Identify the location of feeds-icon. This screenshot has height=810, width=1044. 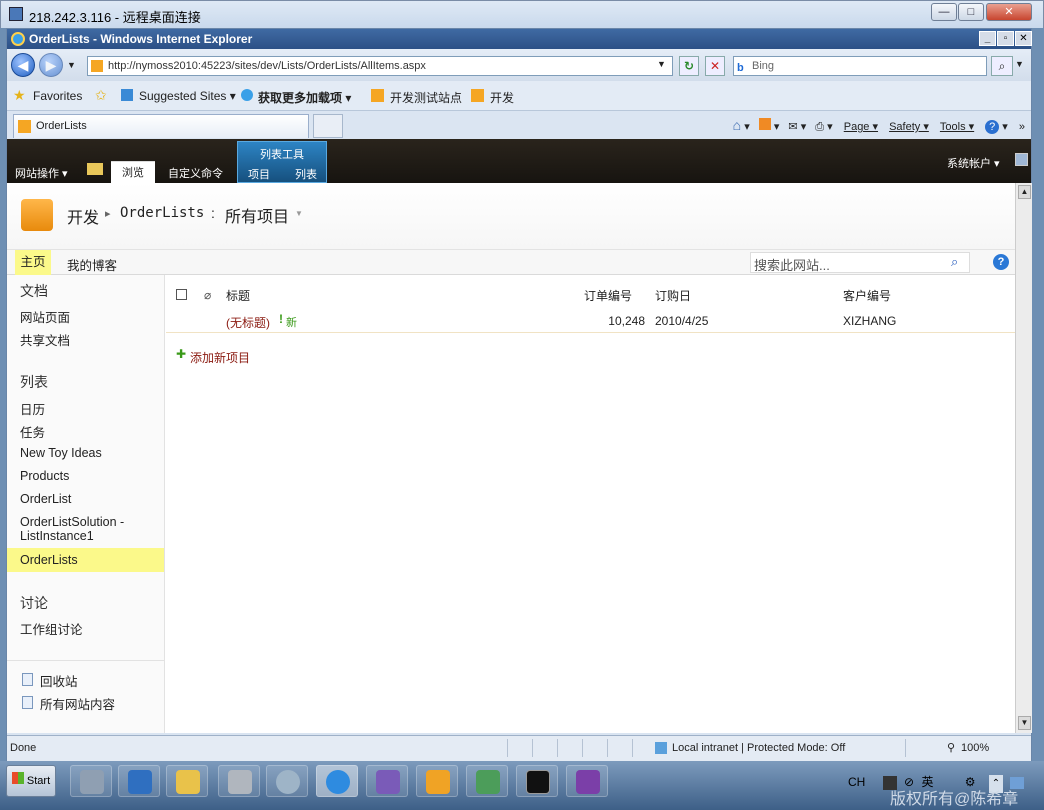
(764, 124).